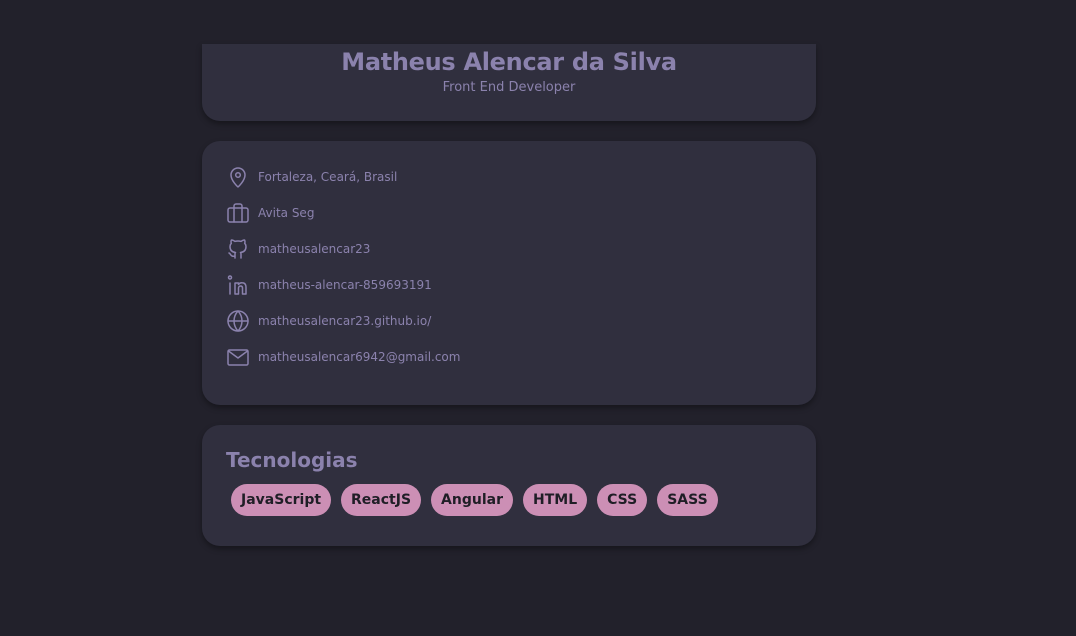 This screenshot has height=636, width=1076. Describe the element at coordinates (509, 62) in the screenshot. I see `profile-name: Matheus Alencar da Silva` at that location.